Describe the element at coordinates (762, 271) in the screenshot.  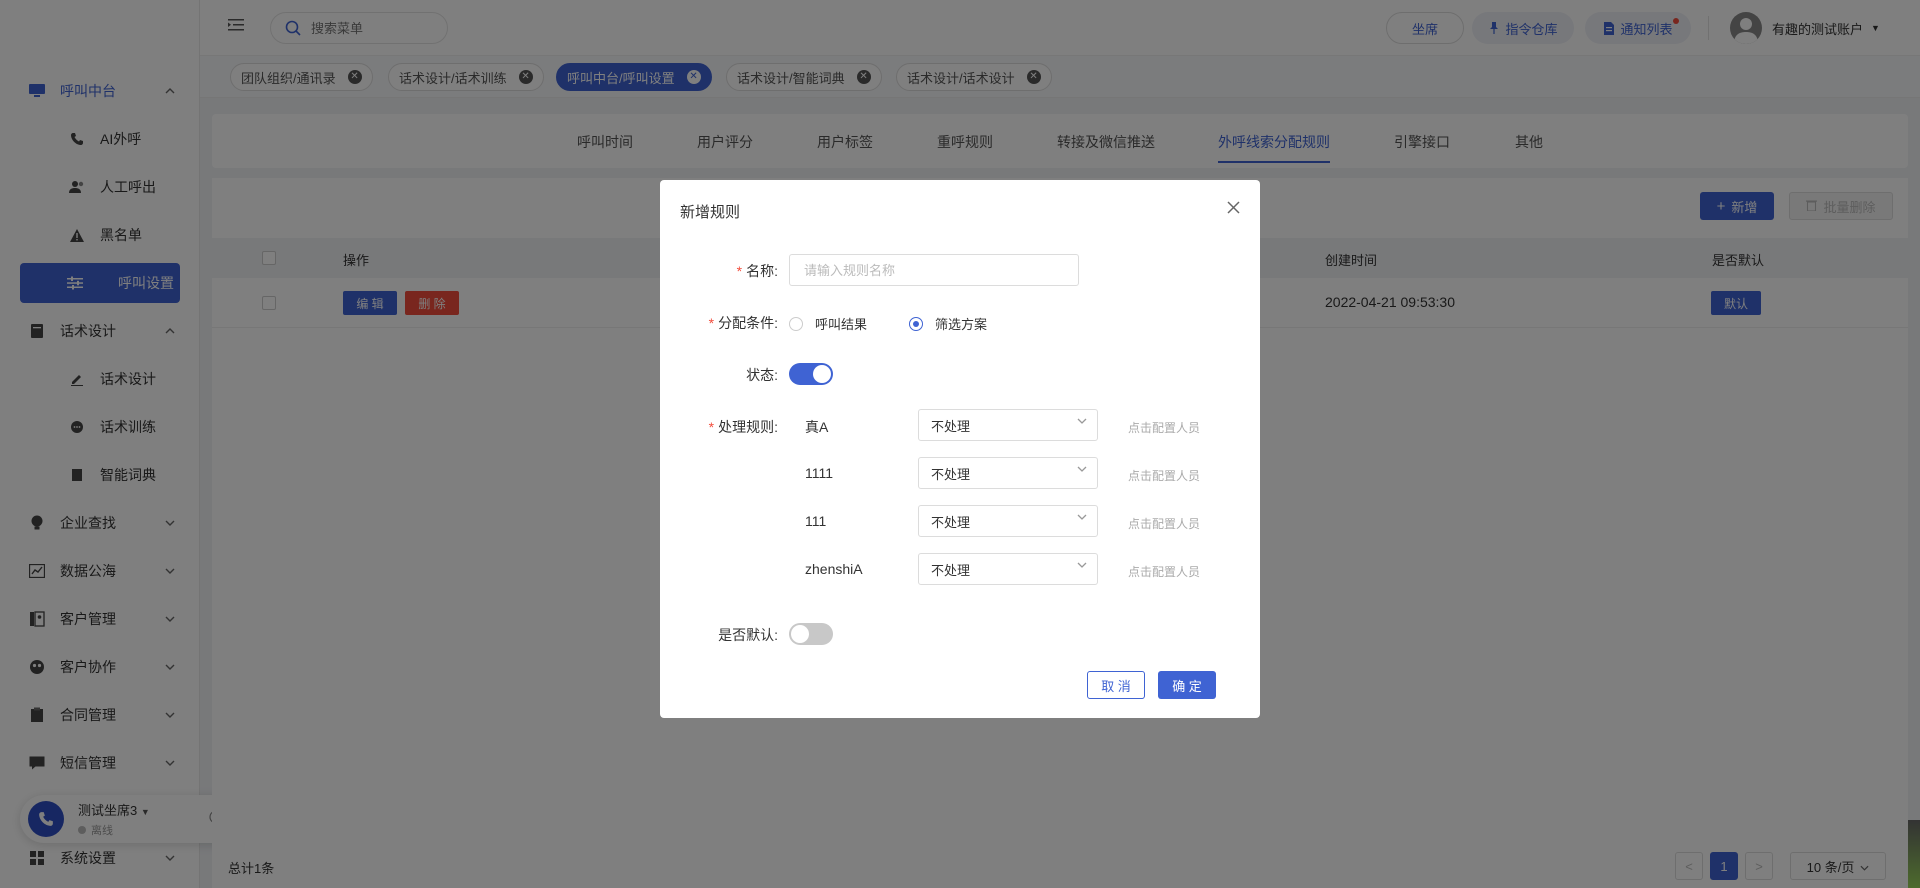
I see `name-label-text: 名称:` at that location.